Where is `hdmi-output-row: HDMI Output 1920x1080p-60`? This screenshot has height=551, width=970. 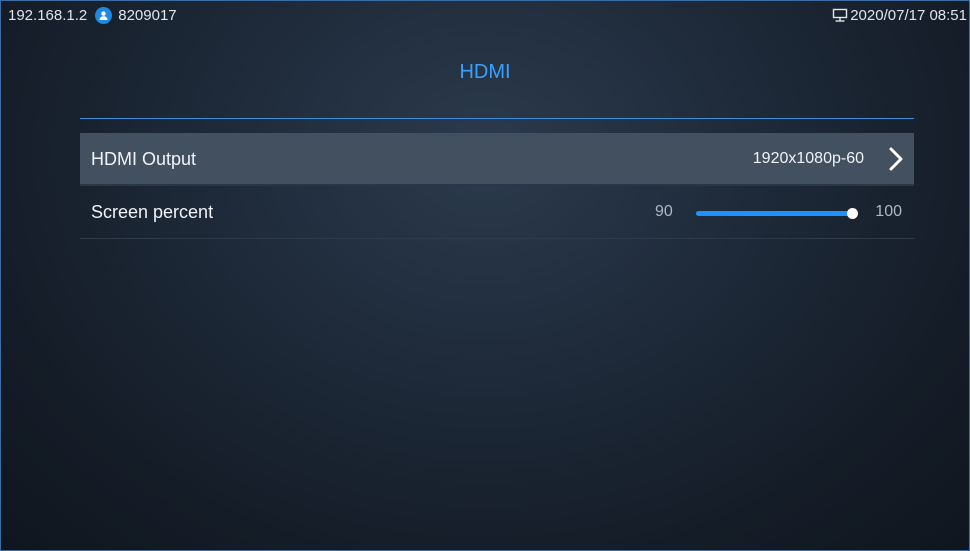
hdmi-output-row: HDMI Output 1920x1080p-60 is located at coordinates (497, 159).